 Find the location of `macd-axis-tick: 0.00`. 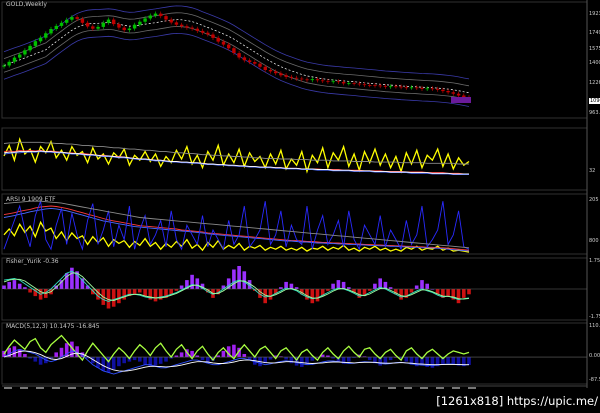

macd-axis-tick: 0.00 is located at coordinates (594, 356).